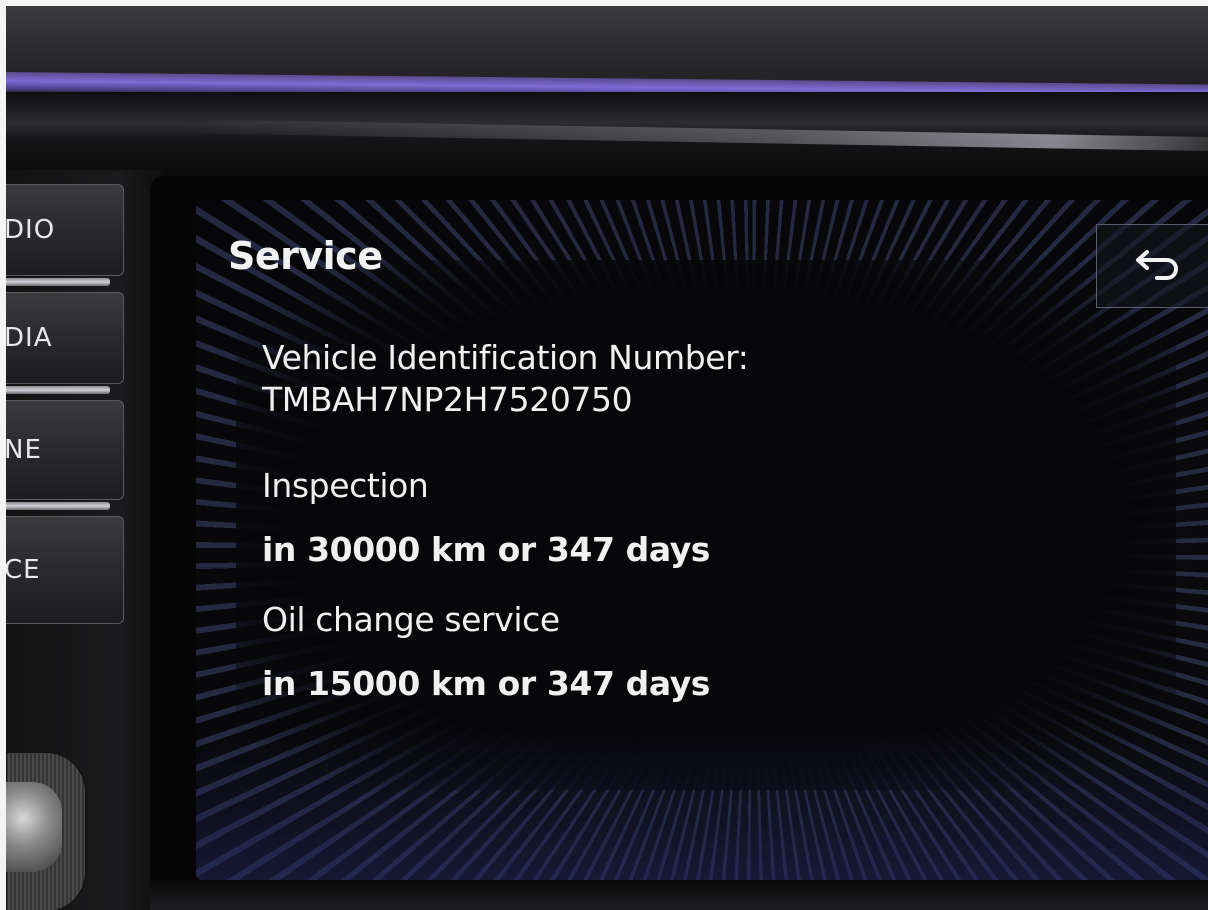  I want to click on inspection-due: in 30000 km or 347 days, so click(486, 549).